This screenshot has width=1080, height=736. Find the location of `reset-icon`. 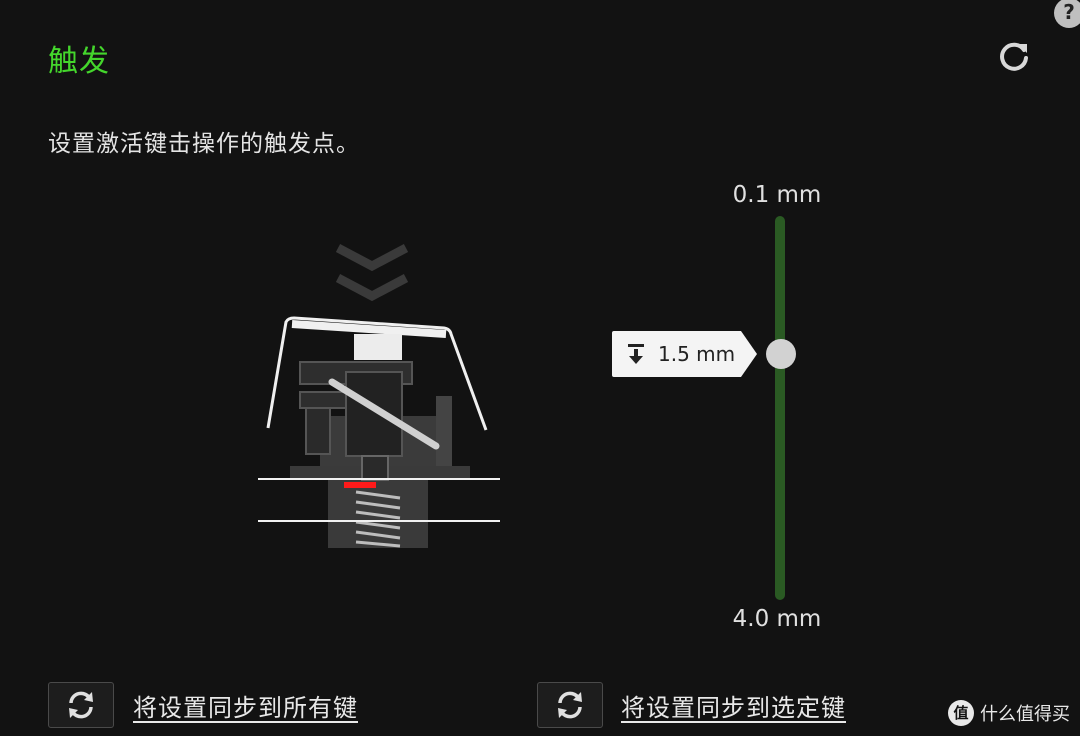

reset-icon is located at coordinates (1014, 56).